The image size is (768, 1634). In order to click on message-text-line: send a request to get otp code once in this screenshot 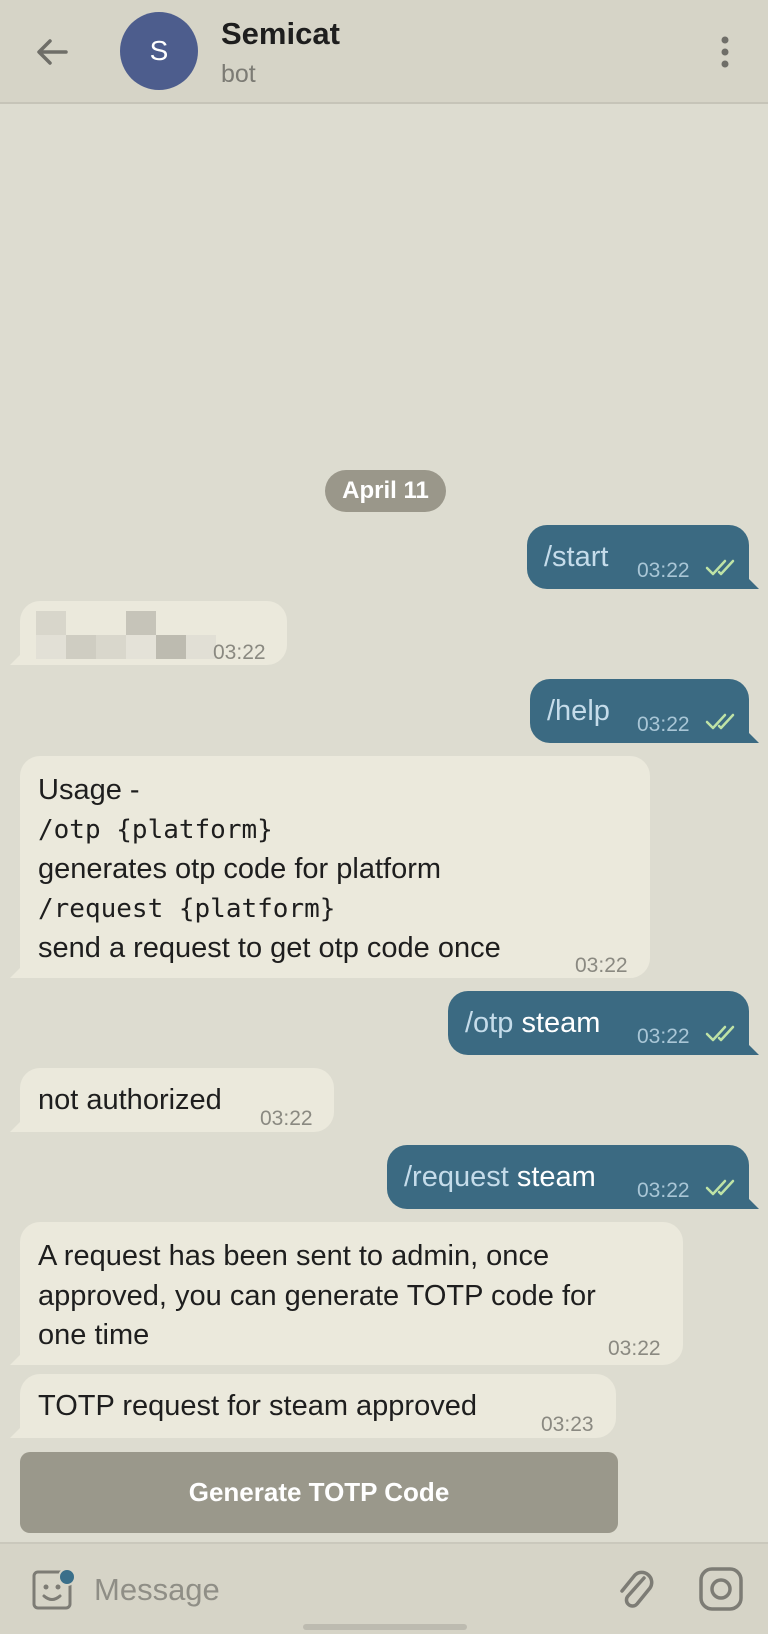, I will do `click(269, 948)`.